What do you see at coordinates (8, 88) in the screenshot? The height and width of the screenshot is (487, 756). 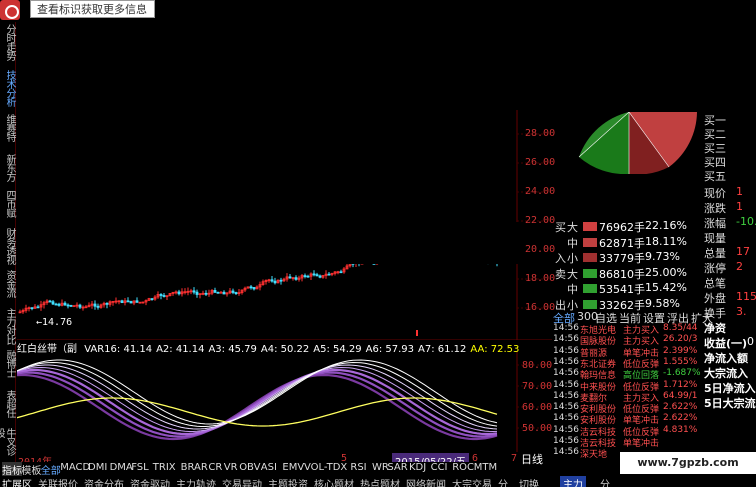 I see `left-tab-1: 技术分析` at bounding box center [8, 88].